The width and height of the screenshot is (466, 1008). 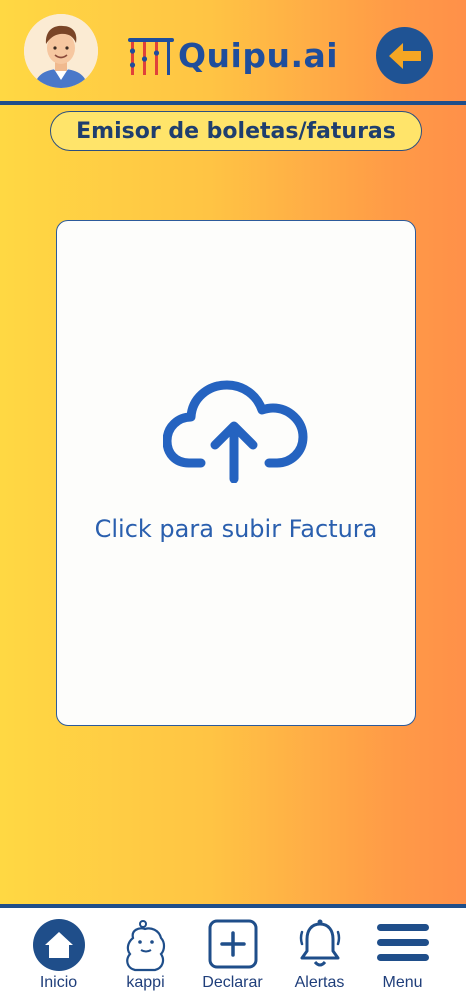 I want to click on logo-text: Quipu.ai, so click(x=258, y=55).